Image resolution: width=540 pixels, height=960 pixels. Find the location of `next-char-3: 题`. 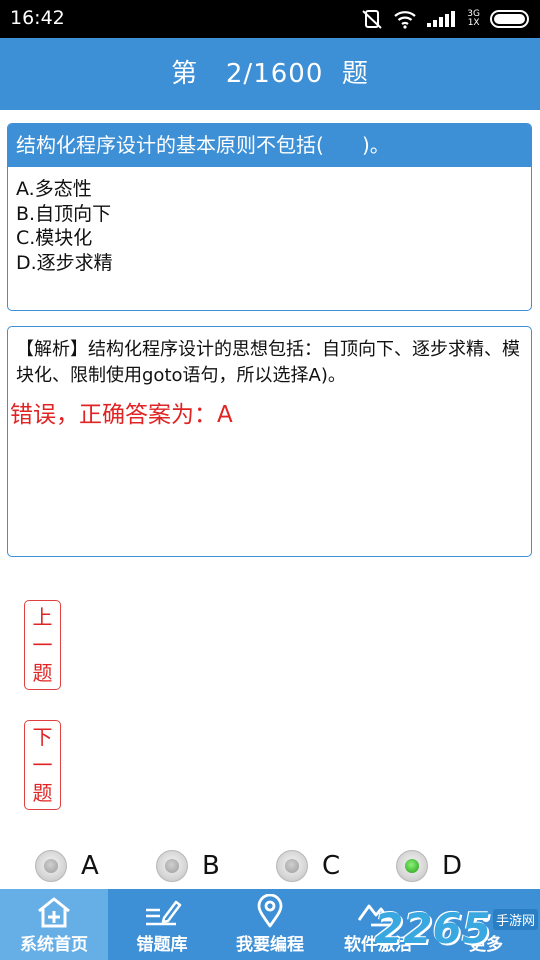

next-char-3: 题 is located at coordinates (42, 793).